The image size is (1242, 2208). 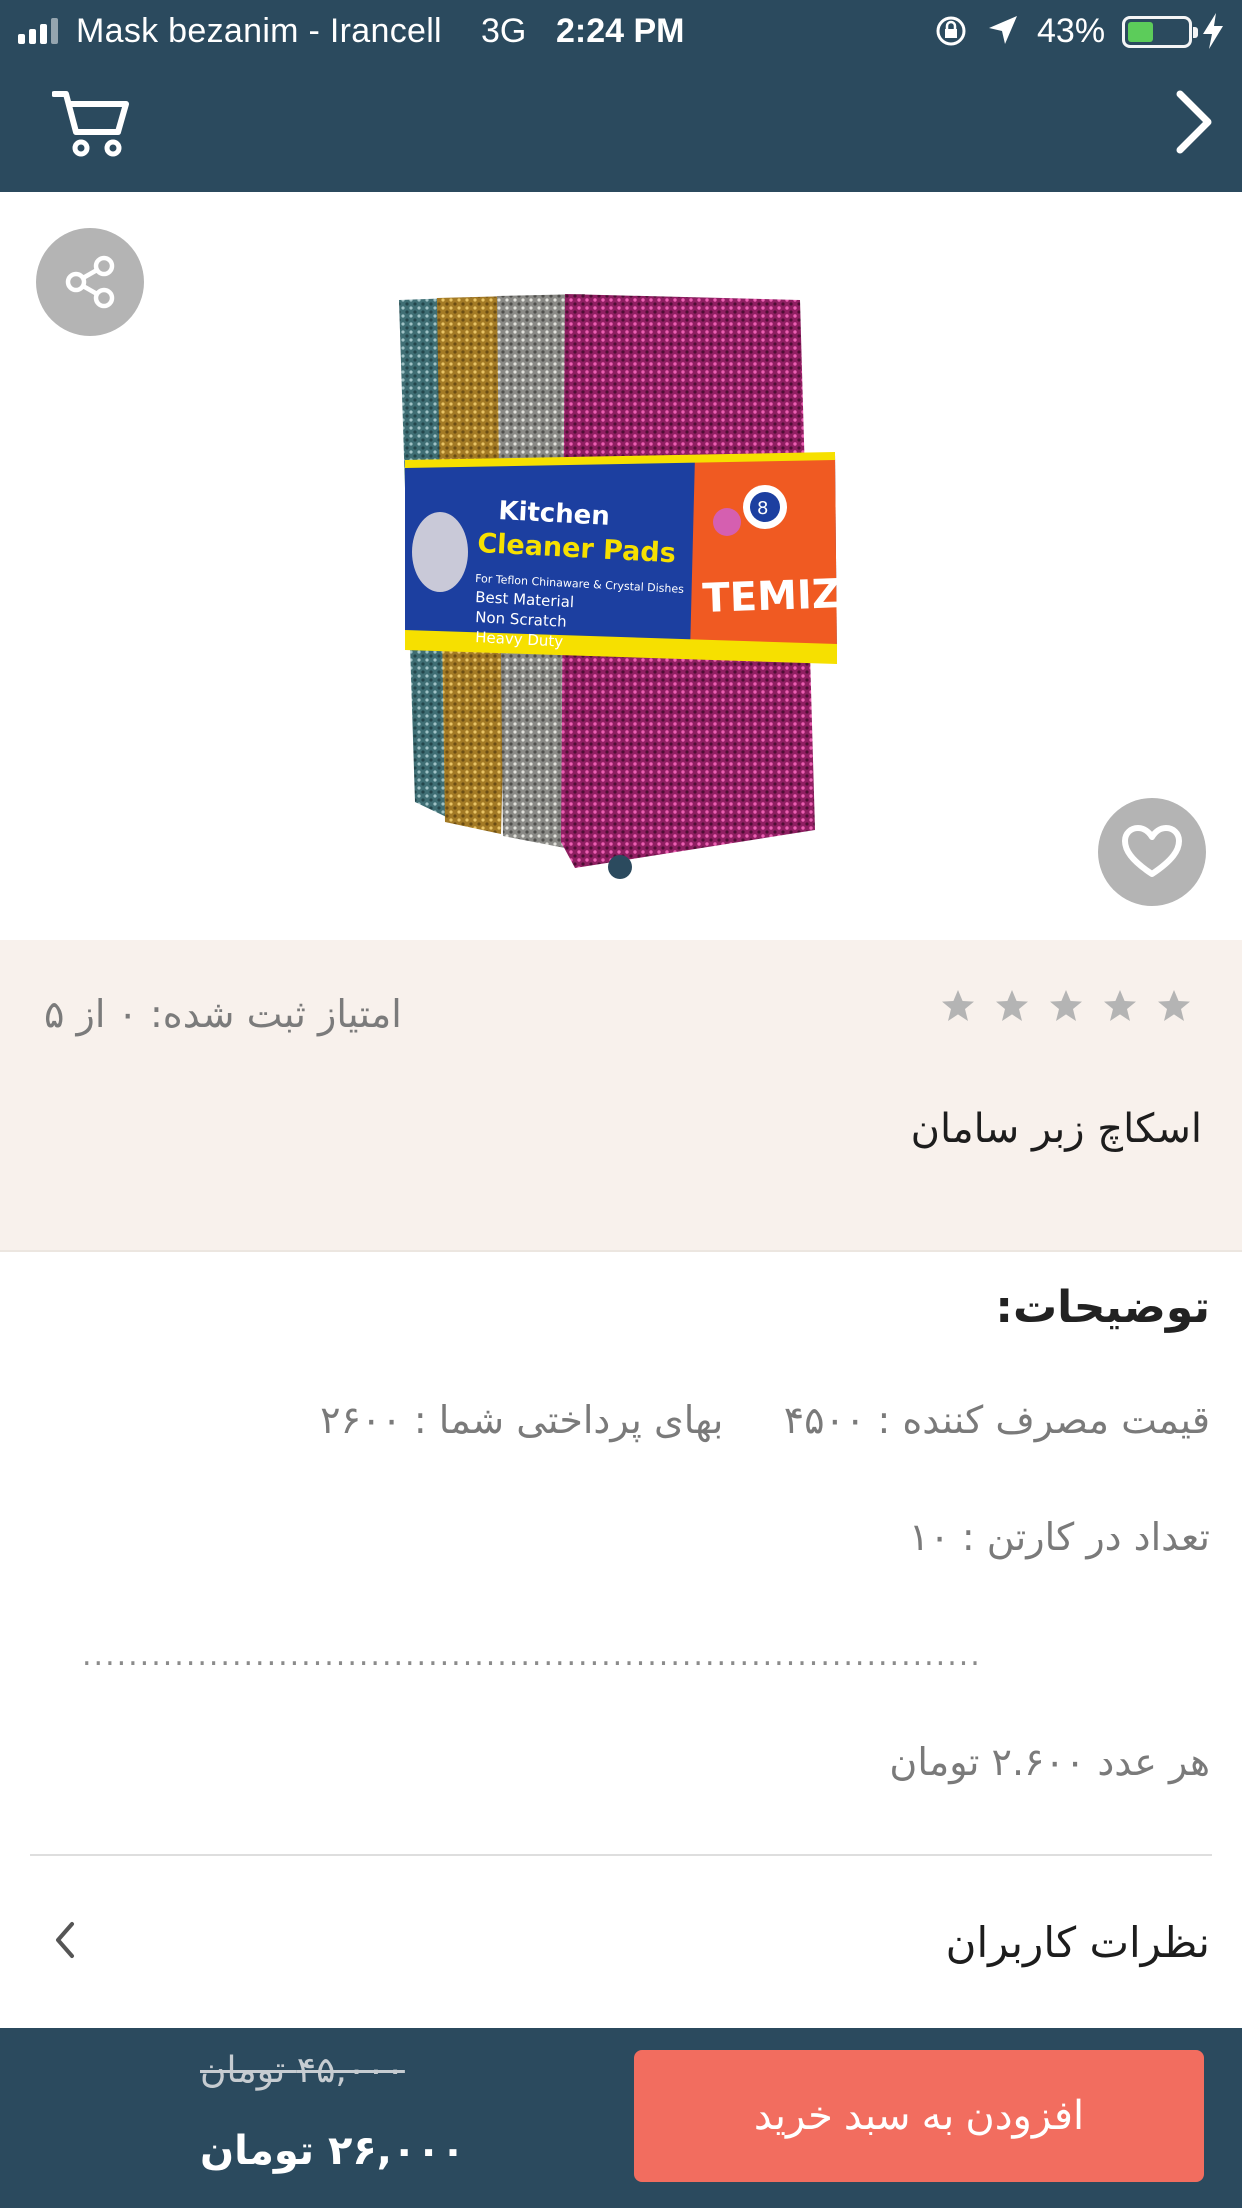 I want to click on share-button, so click(x=90, y=282).